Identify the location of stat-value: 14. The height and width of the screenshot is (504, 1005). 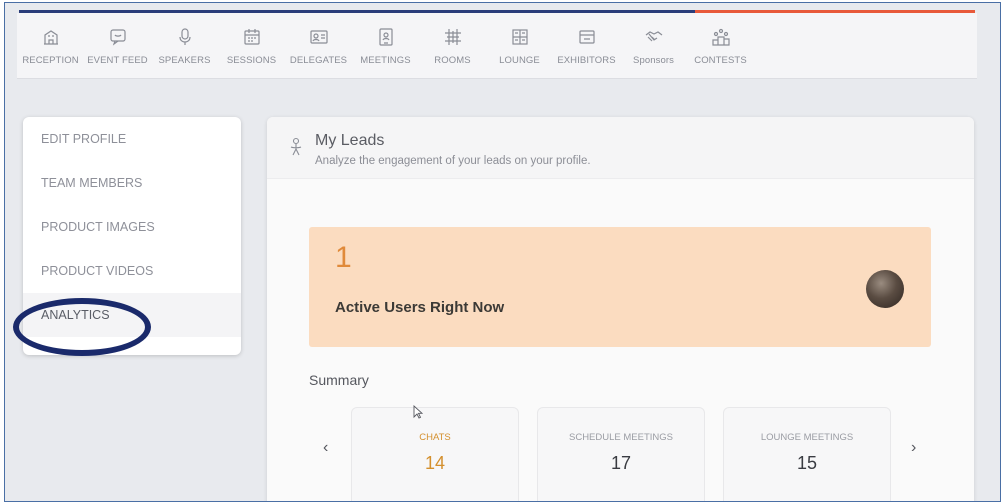
(435, 463).